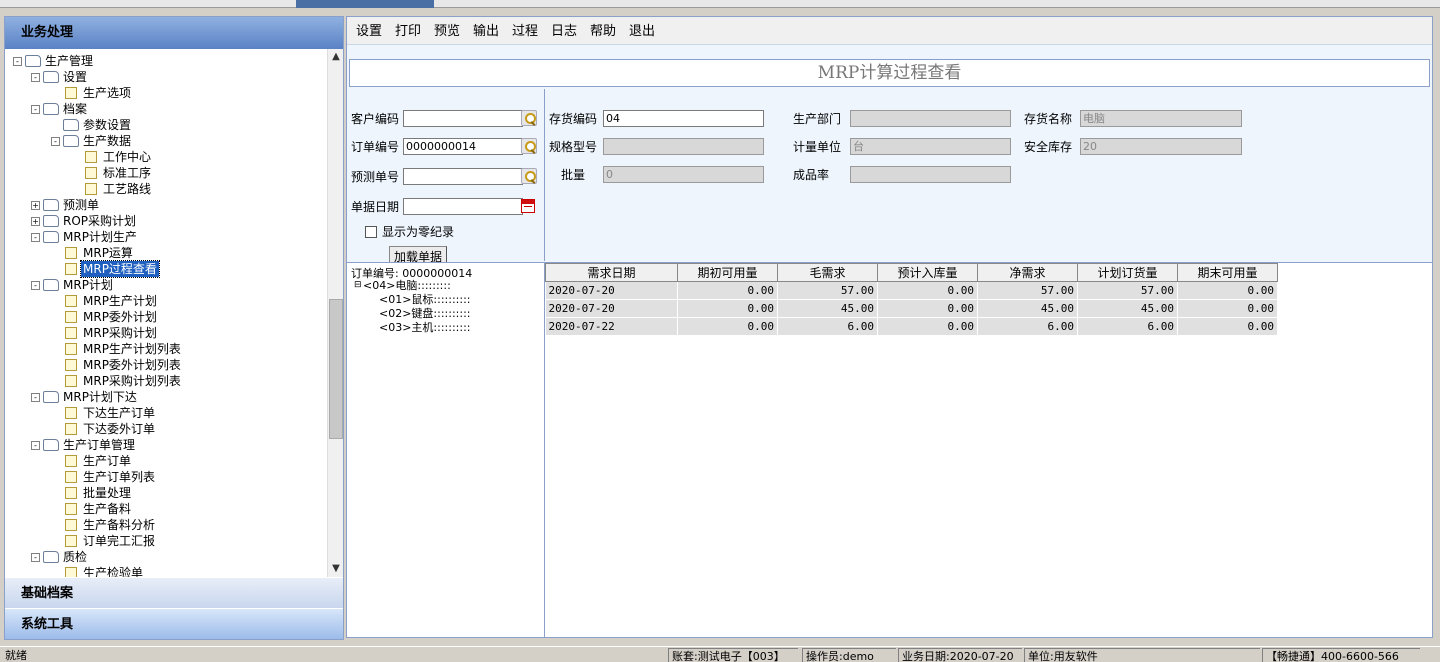 This screenshot has width=1440, height=662. I want to click on order-lookup-icon, so click(529, 146).